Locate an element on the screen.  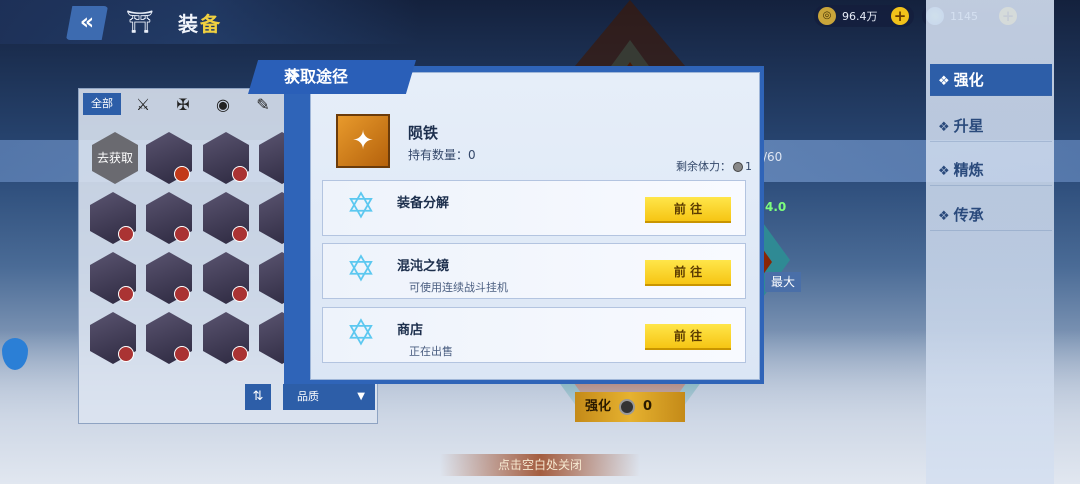
stamina-icon is located at coordinates (738, 167).